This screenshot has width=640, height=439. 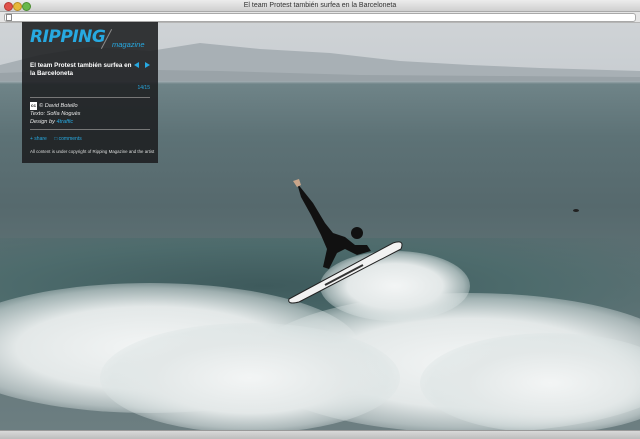 I want to click on url-field, so click(x=320, y=17).